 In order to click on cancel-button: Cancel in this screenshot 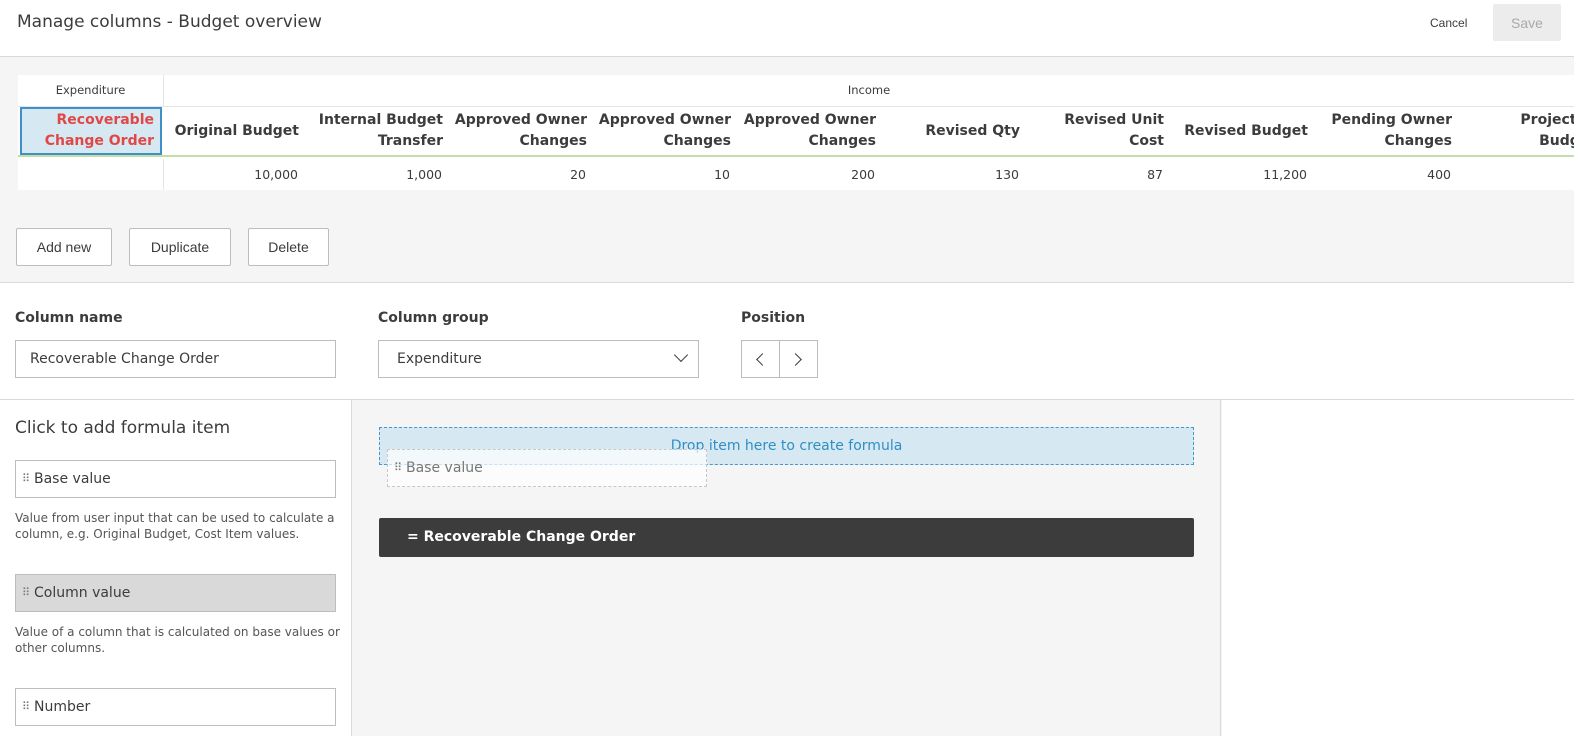, I will do `click(1448, 23)`.